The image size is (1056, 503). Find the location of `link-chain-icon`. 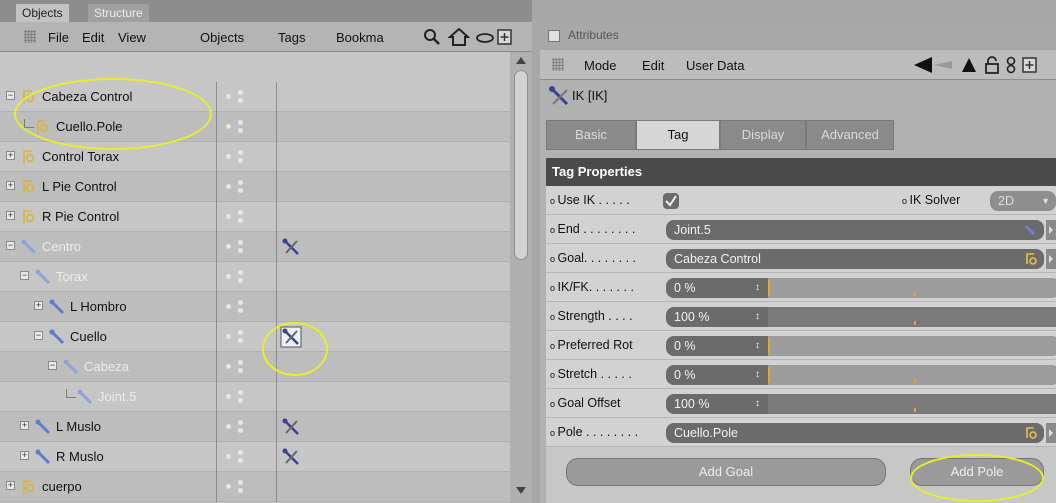

link-chain-icon is located at coordinates (1011, 65).